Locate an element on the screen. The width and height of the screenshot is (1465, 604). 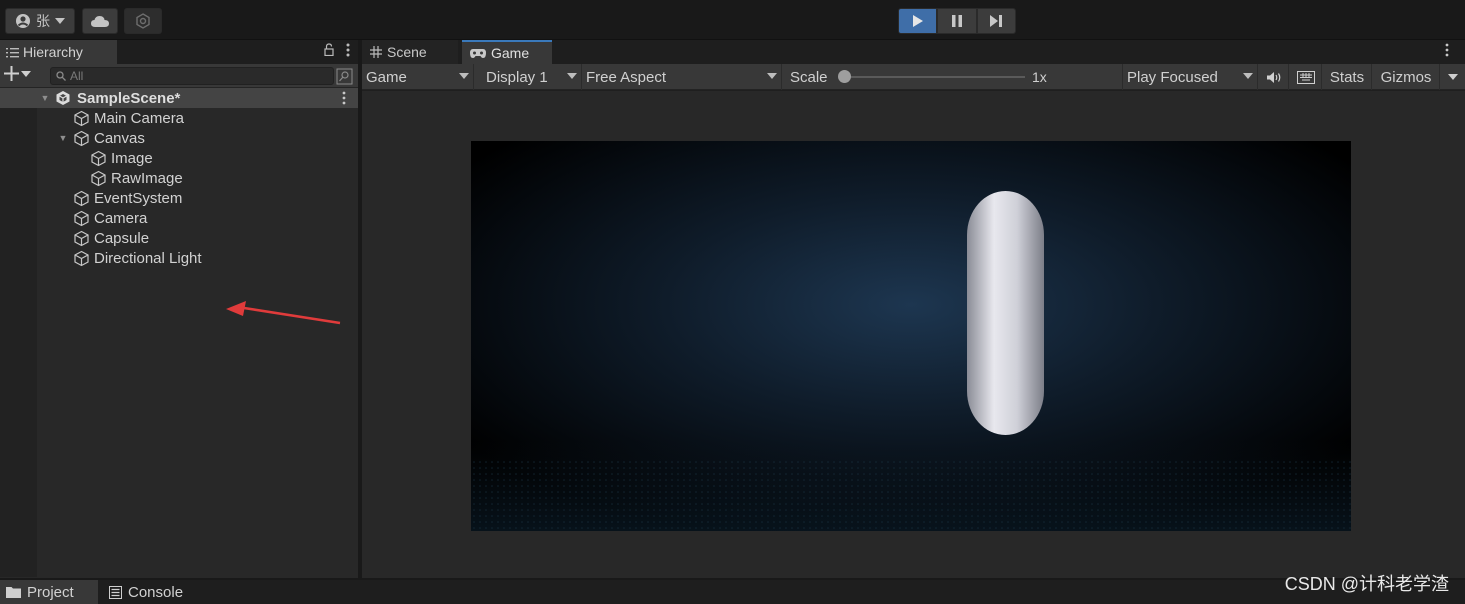
scene-menu-icon is located at coordinates (344, 99).